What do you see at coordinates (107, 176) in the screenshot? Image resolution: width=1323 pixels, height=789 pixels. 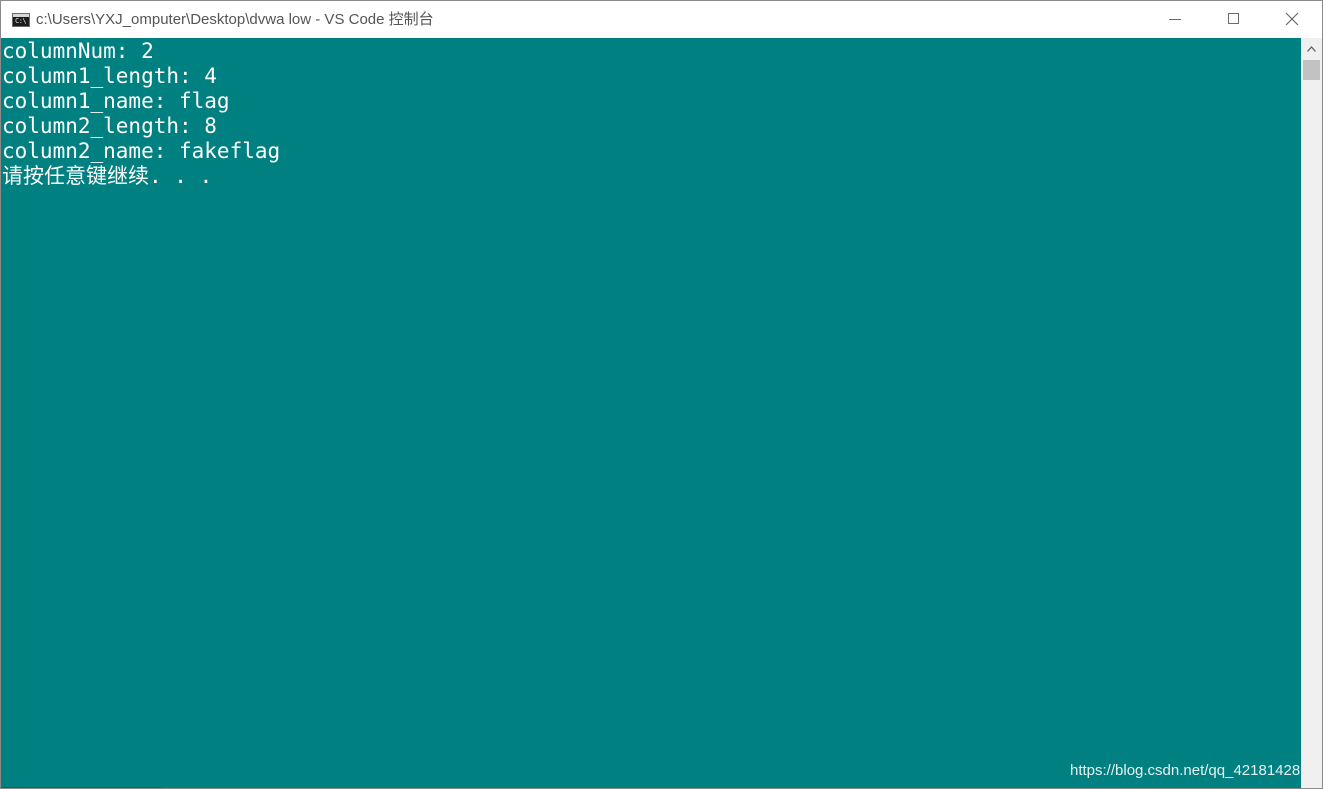 I see `console-prompt-line: 请按任意键继续. . .` at bounding box center [107, 176].